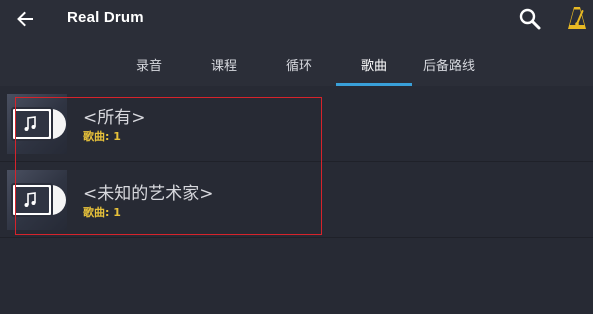 The width and height of the screenshot is (593, 314). I want to click on artist-name: <未知的艺术家>, so click(148, 194).